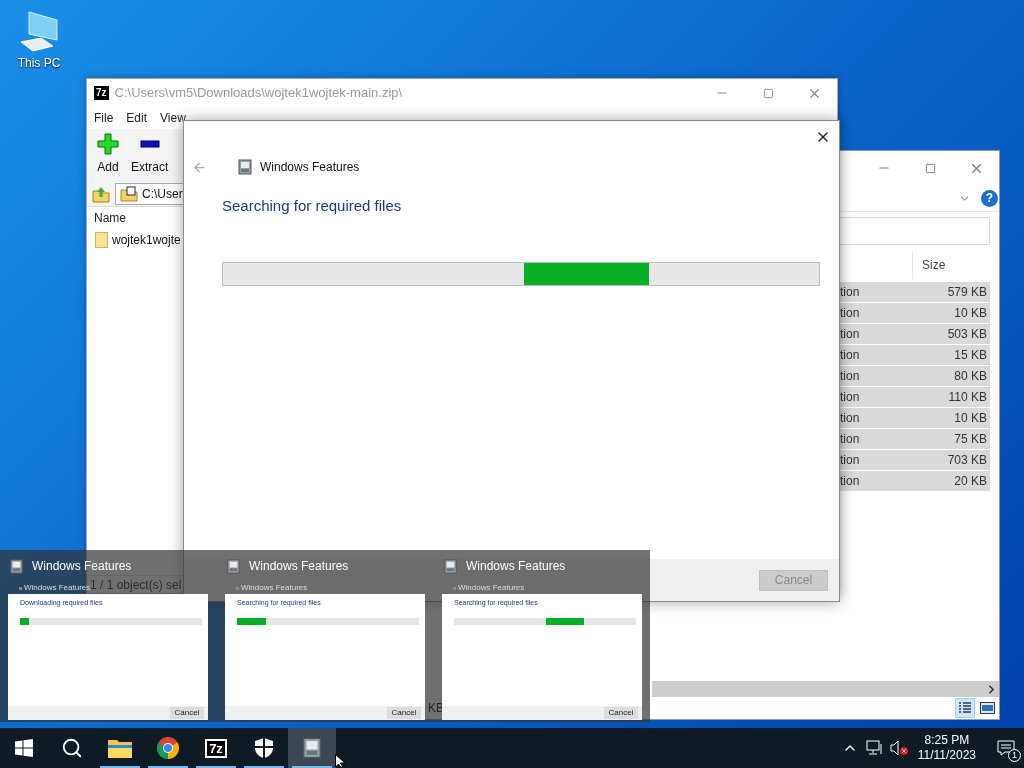  What do you see at coordinates (137, 118) in the screenshot?
I see `menu-item: Edit` at bounding box center [137, 118].